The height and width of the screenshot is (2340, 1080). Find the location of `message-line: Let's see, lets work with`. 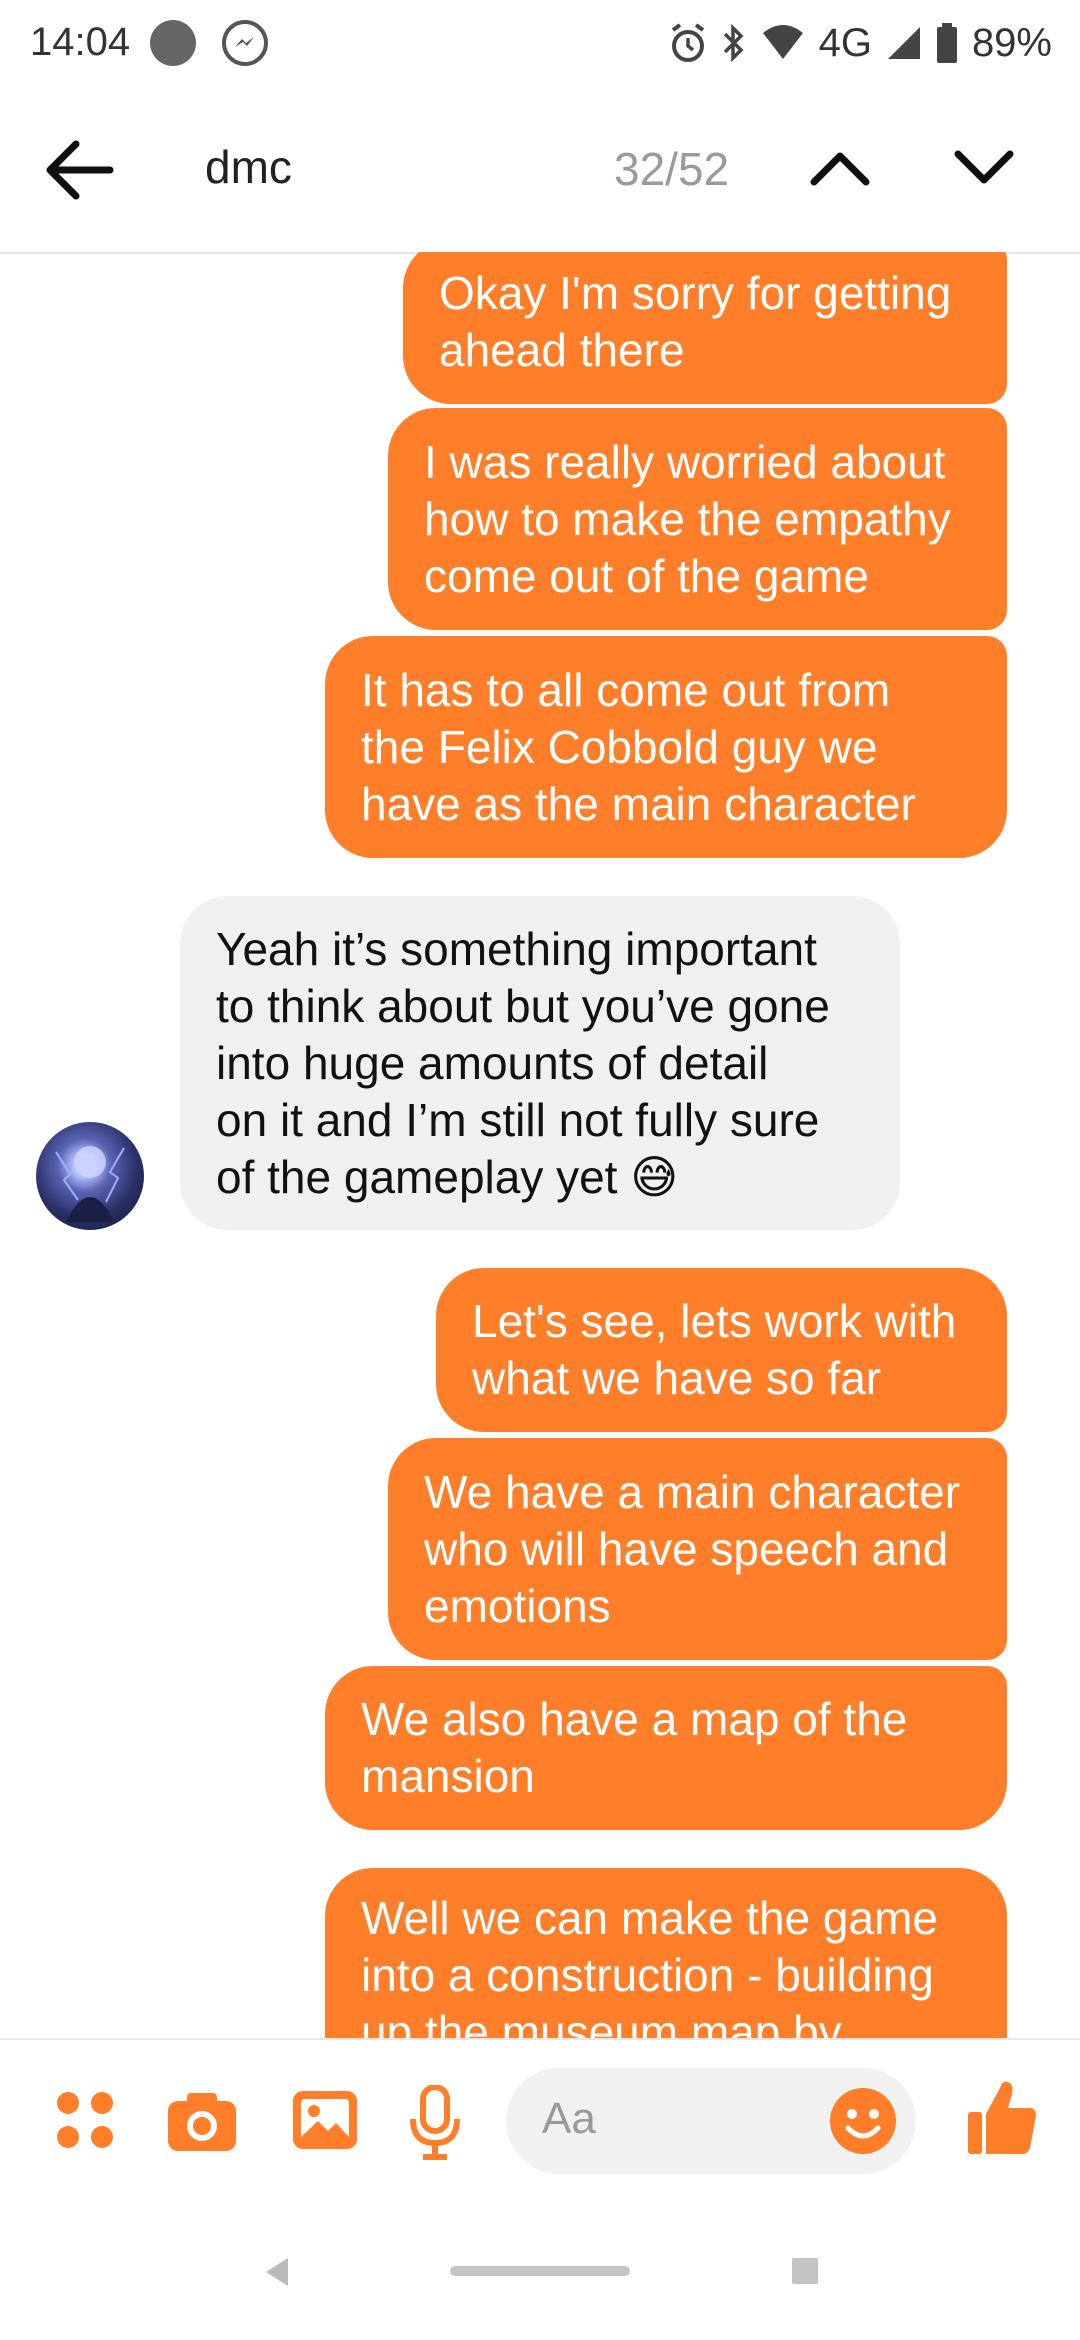

message-line: Let's see, lets work with is located at coordinates (714, 1321).